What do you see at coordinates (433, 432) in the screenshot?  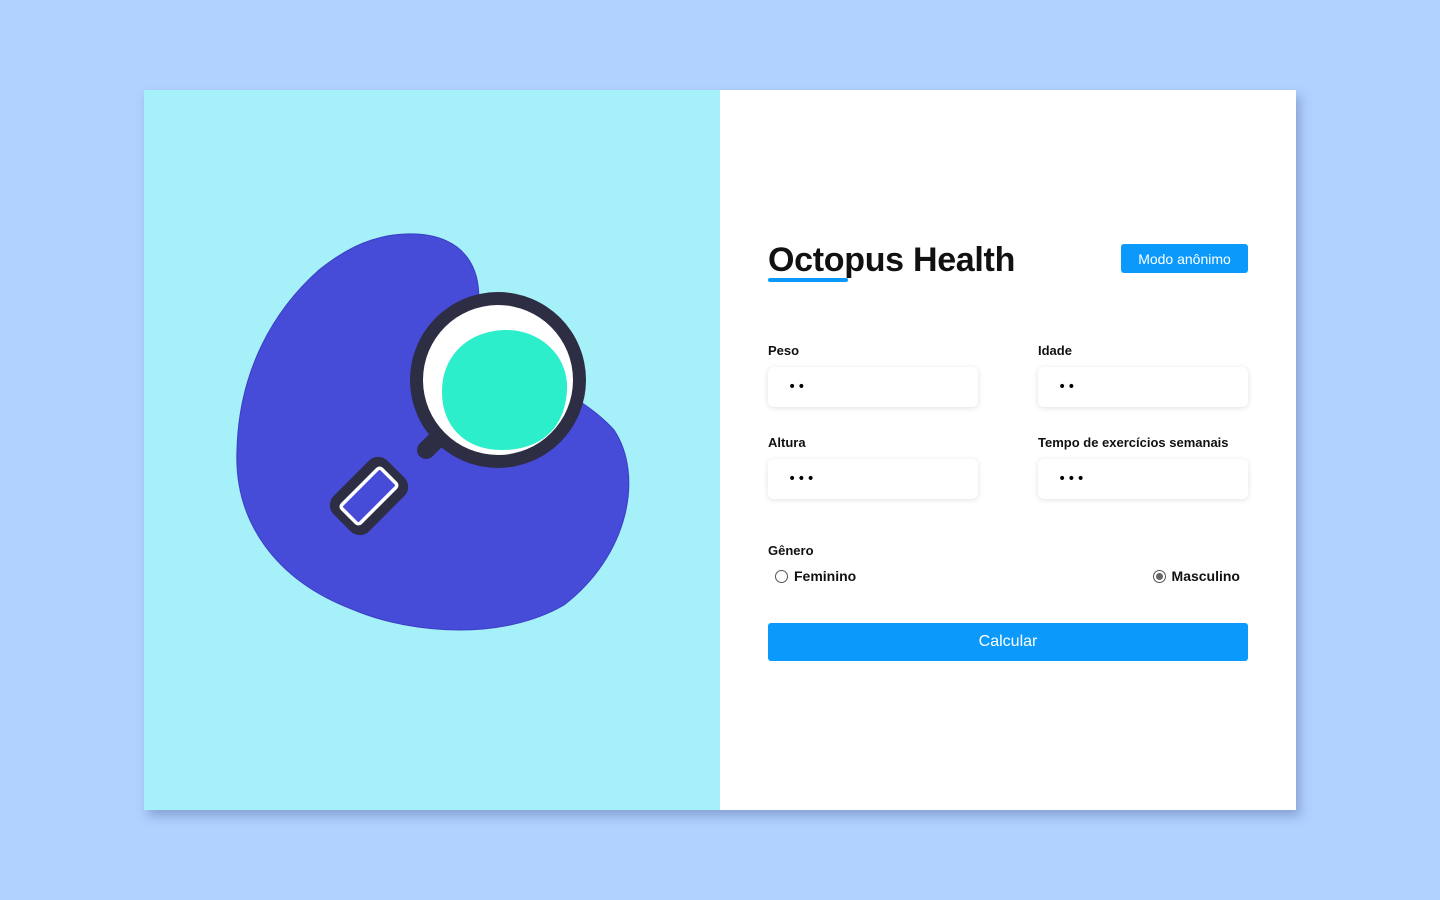 I see `magnifying-glass-illustration` at bounding box center [433, 432].